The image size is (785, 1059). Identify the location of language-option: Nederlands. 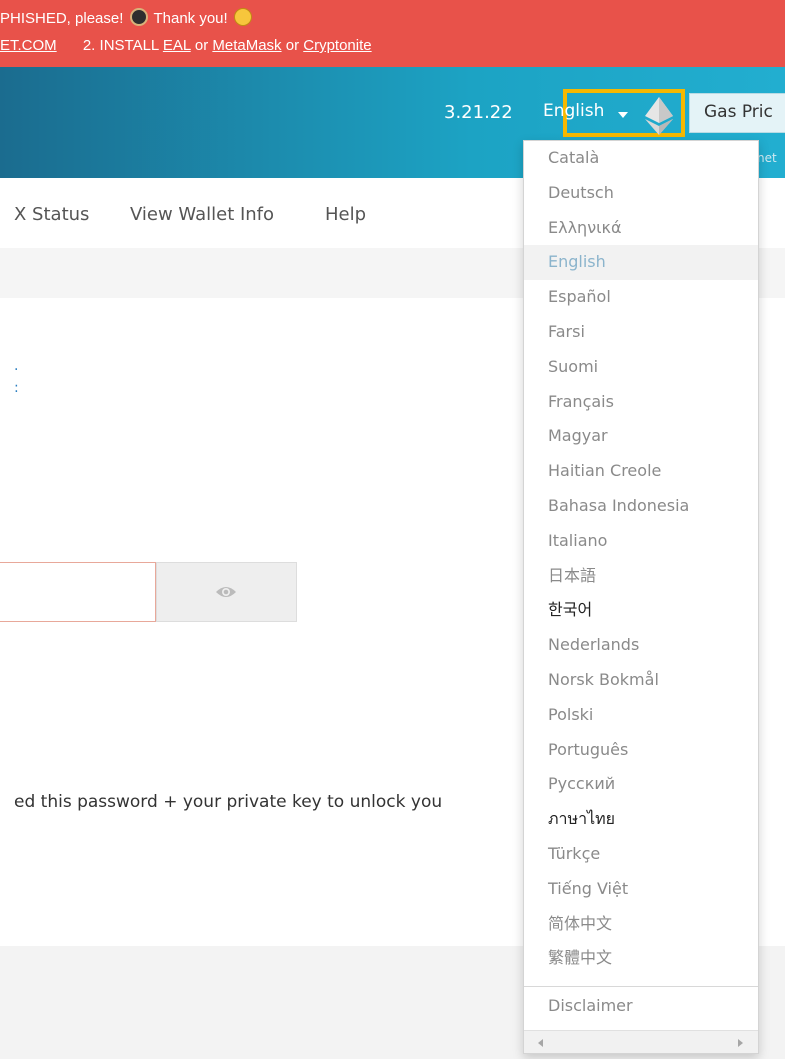
(641, 645).